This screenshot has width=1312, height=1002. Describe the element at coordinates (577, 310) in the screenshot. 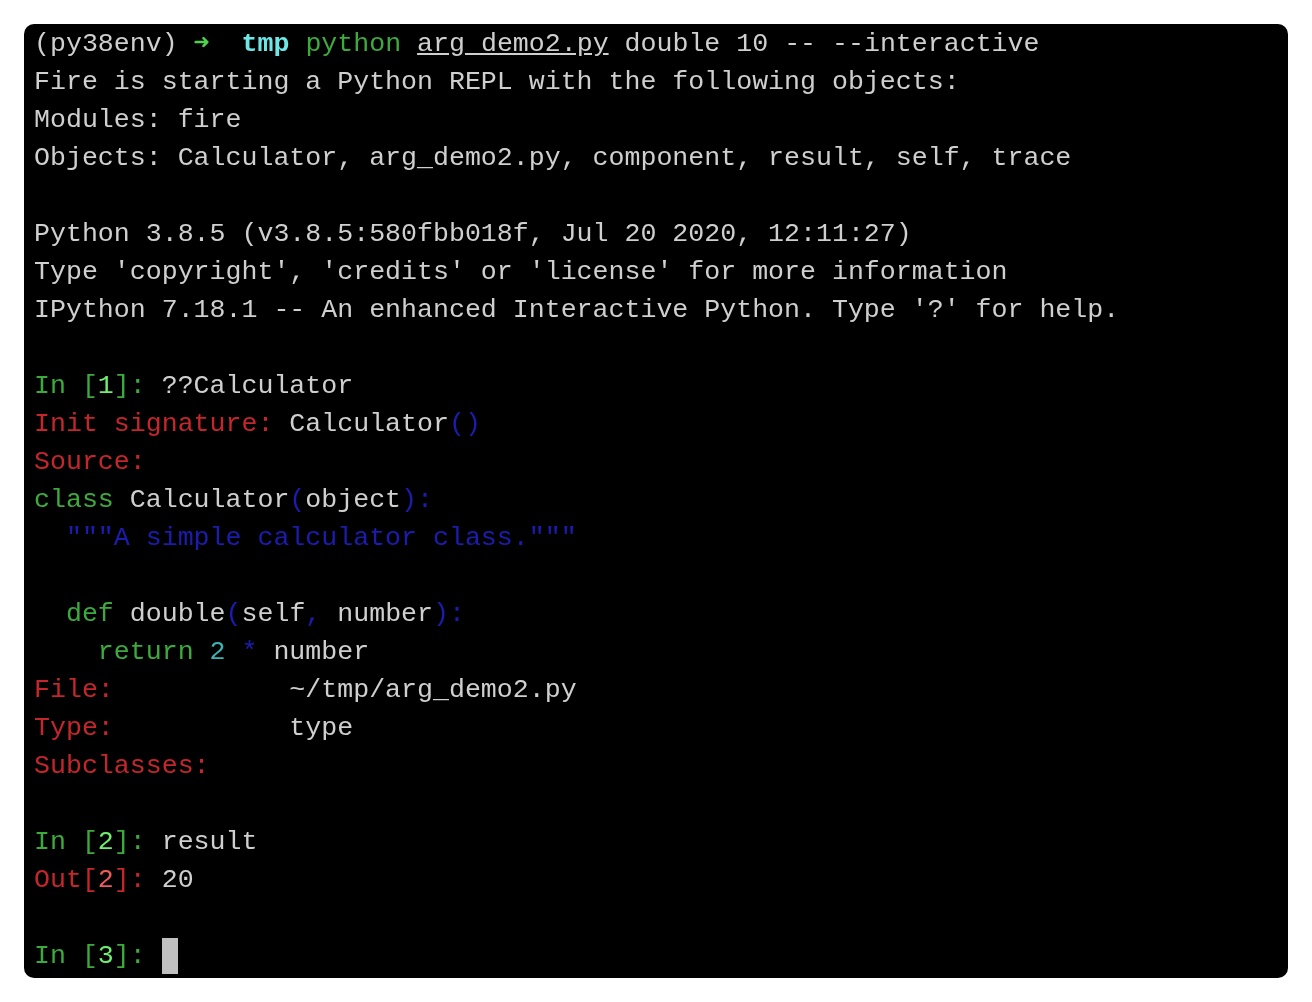

I see `terminal-line: IPython 7.18.1 -- An enhanced Interactive Python. Type '?' for help.` at that location.